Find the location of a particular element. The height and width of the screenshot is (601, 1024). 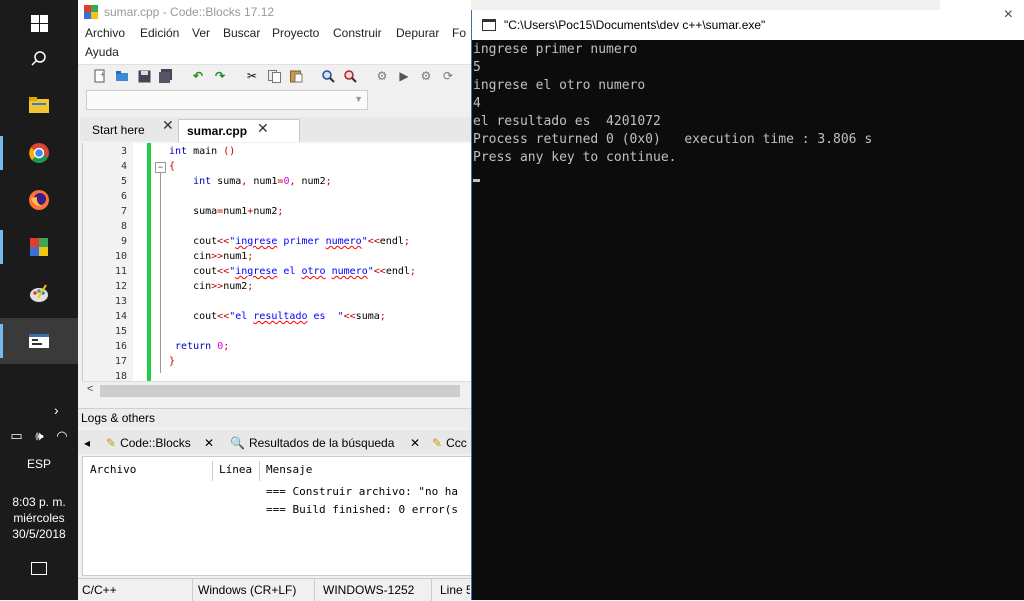

console-line: Press any key to continue. is located at coordinates (575, 157).